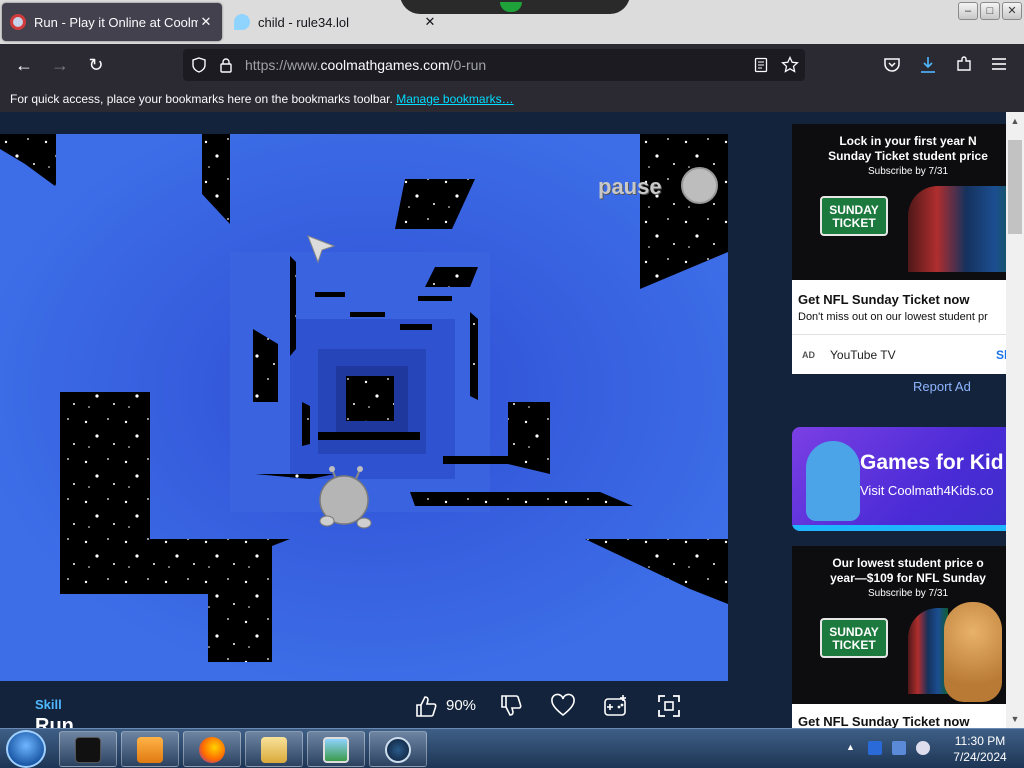 The width and height of the screenshot is (1024, 768). I want to click on folder-icon, so click(274, 750).